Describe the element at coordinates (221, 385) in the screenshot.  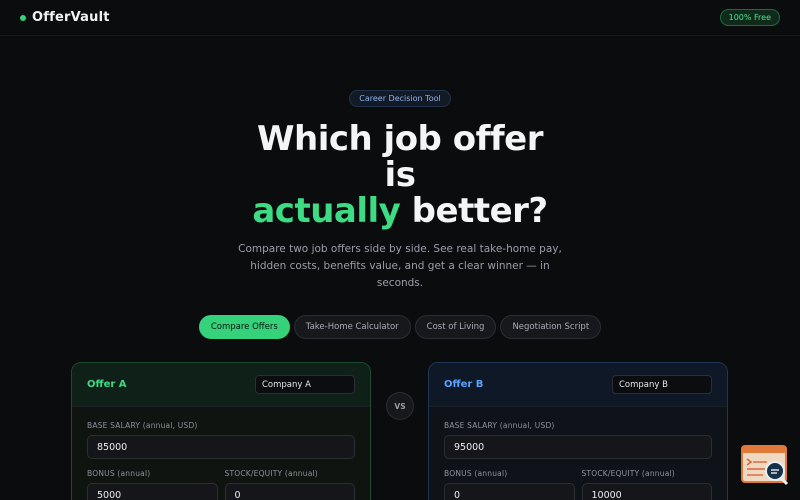
I see `offer-a-header: Offer A Company A` at that location.